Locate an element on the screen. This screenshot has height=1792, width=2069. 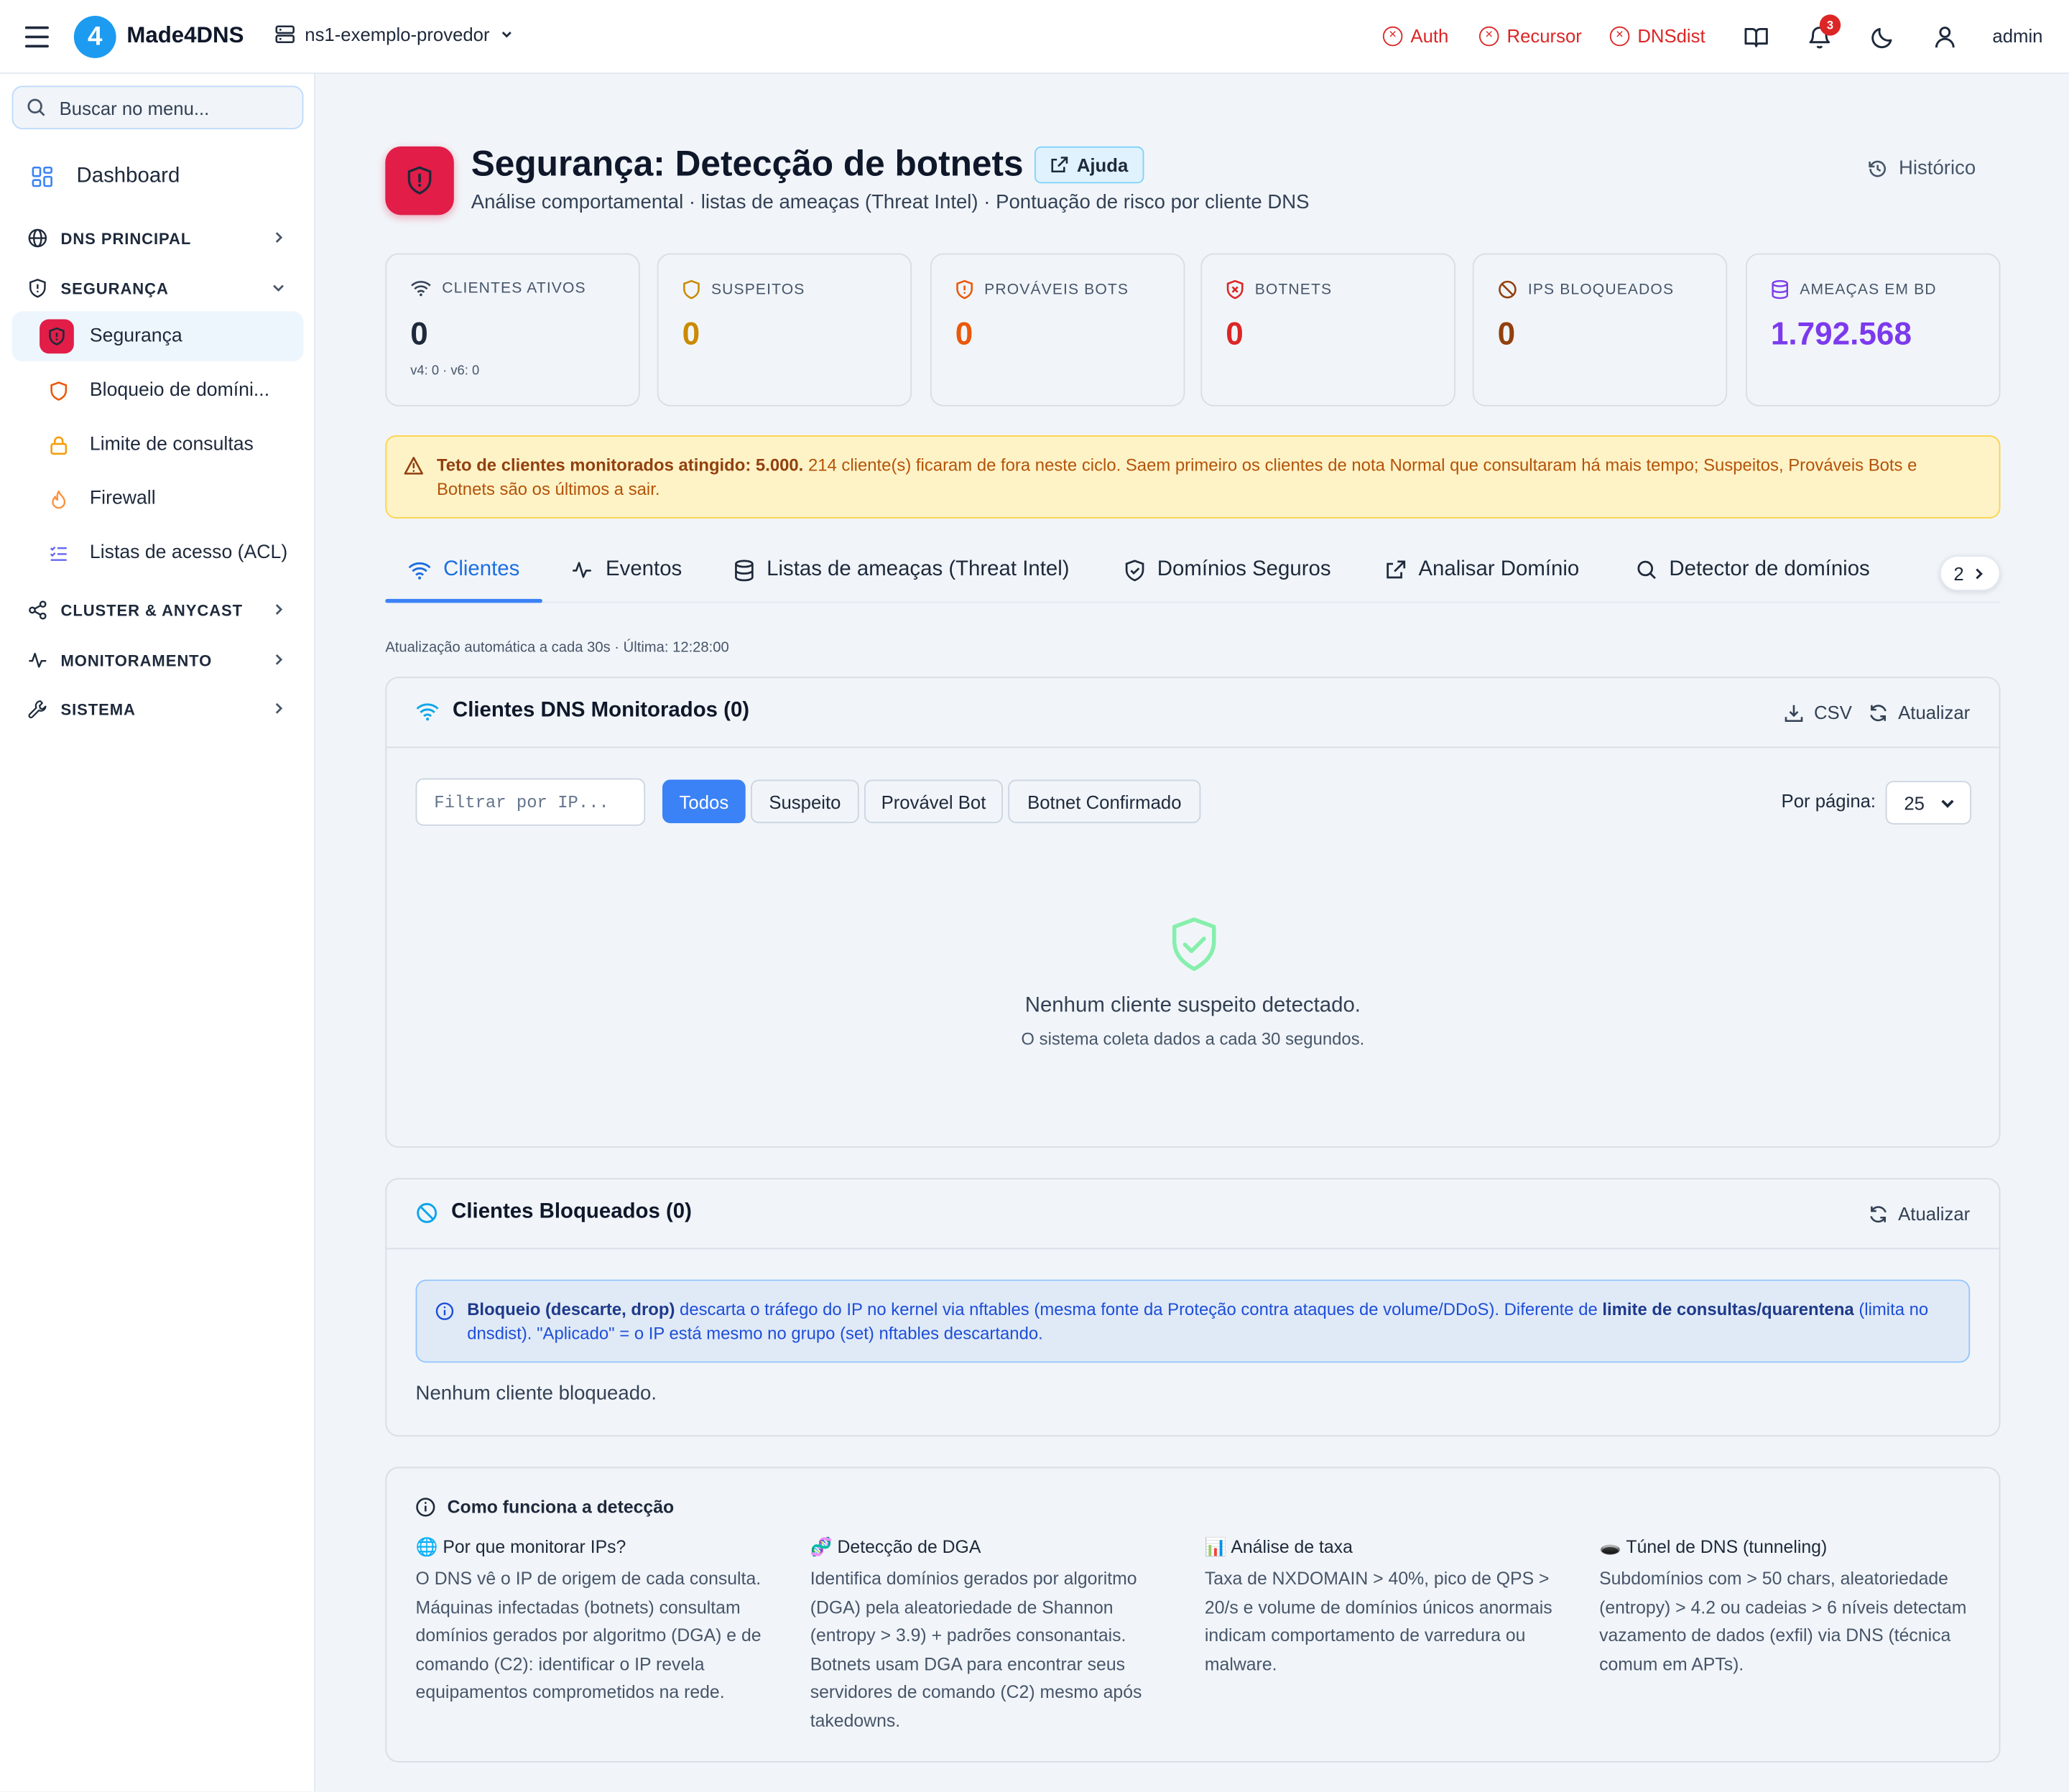
filter-chip-botnet-confirmed: Botnet Confirmado is located at coordinates (1104, 801).